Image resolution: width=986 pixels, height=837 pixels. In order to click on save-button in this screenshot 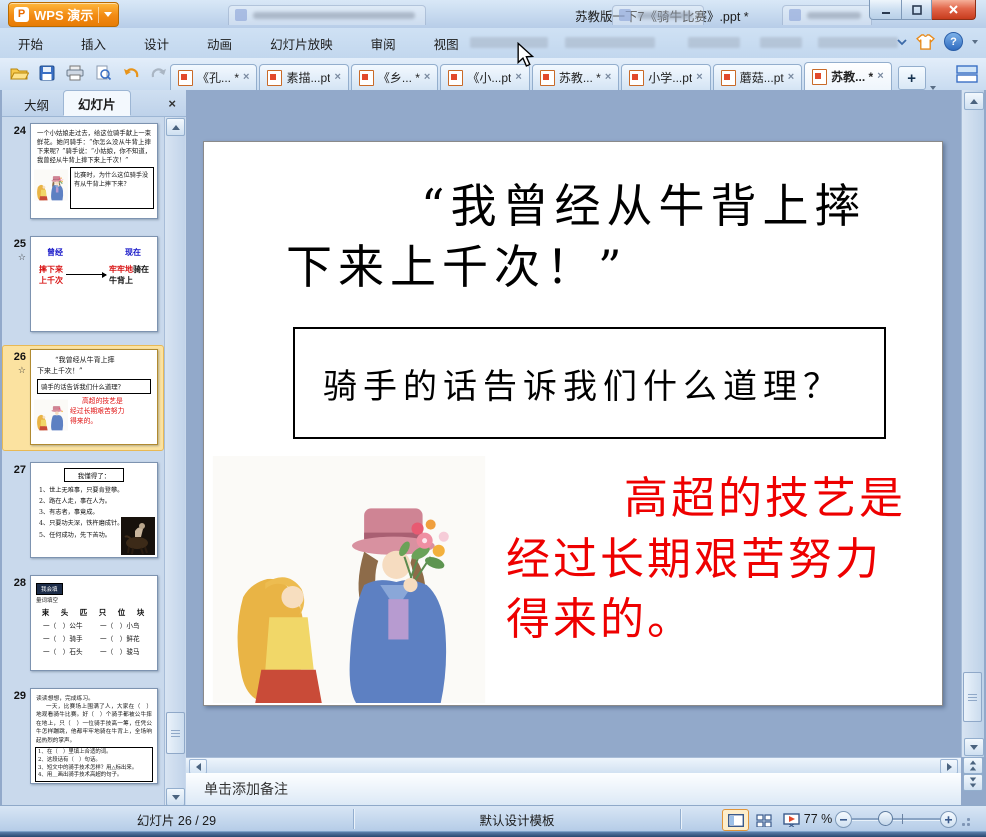, I will do `click(47, 73)`.